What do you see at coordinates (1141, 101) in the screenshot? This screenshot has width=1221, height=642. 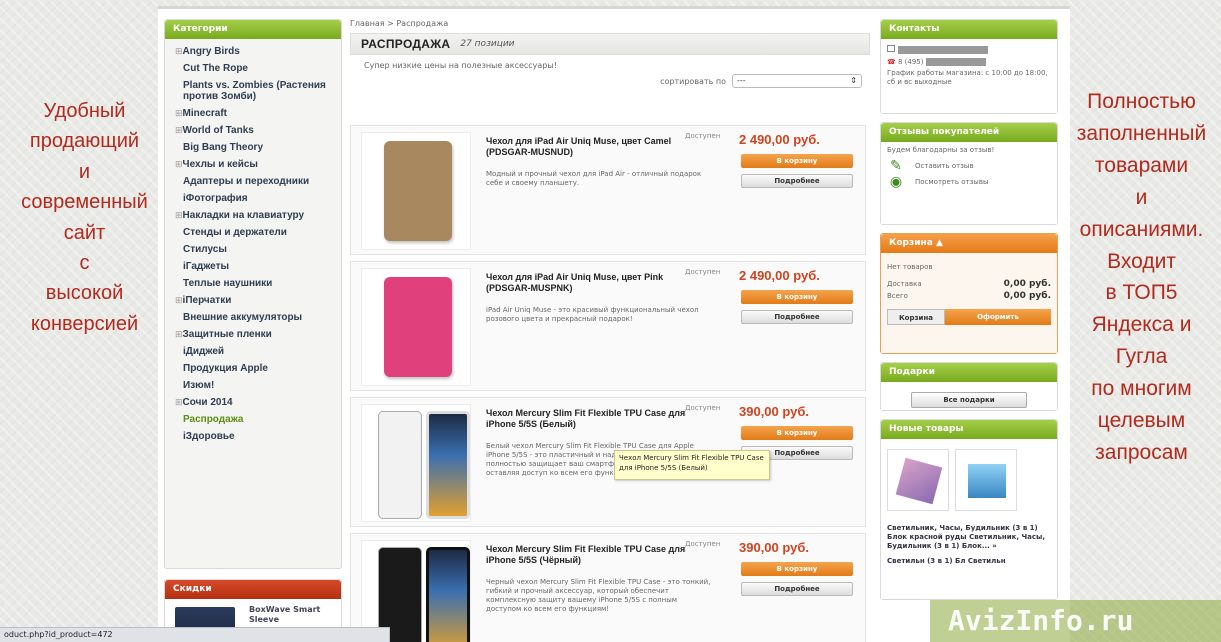 I see `right-caption-line: Полностью` at bounding box center [1141, 101].